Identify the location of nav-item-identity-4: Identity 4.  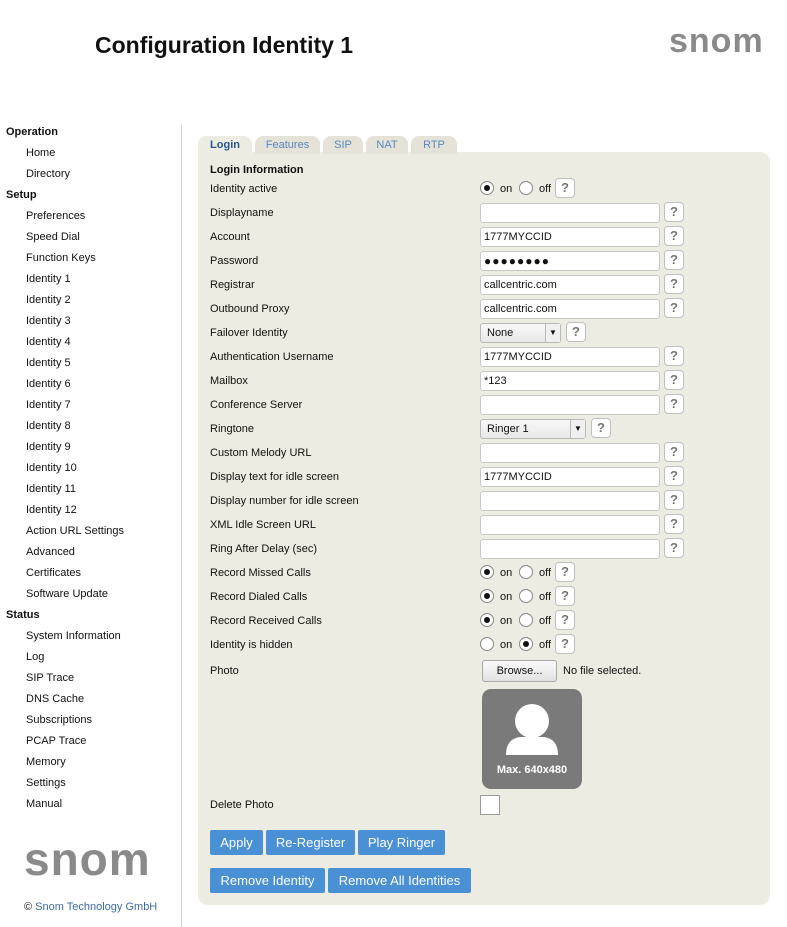
(48, 342).